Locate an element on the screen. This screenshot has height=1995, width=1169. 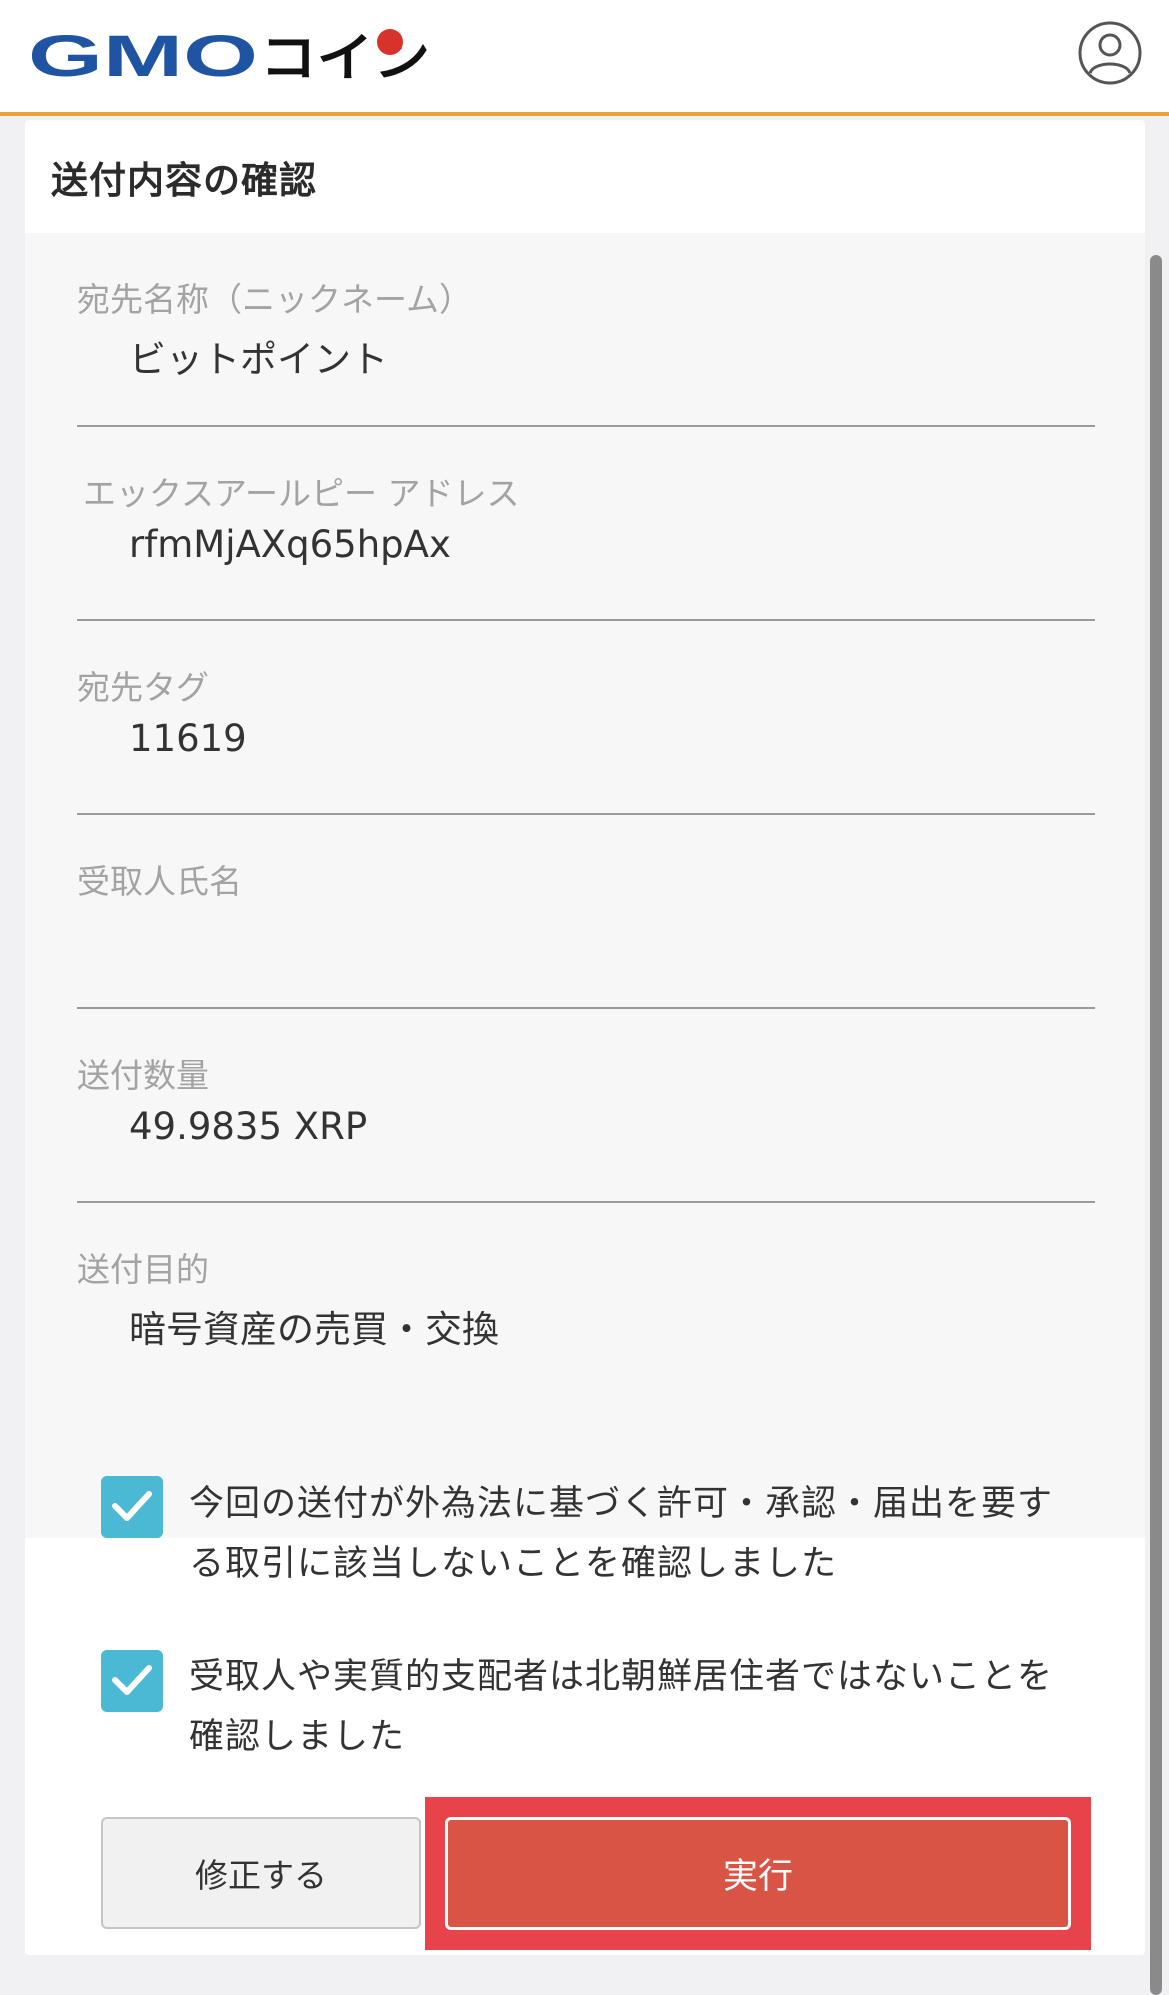
forex-law-checkbox is located at coordinates (132, 1507).